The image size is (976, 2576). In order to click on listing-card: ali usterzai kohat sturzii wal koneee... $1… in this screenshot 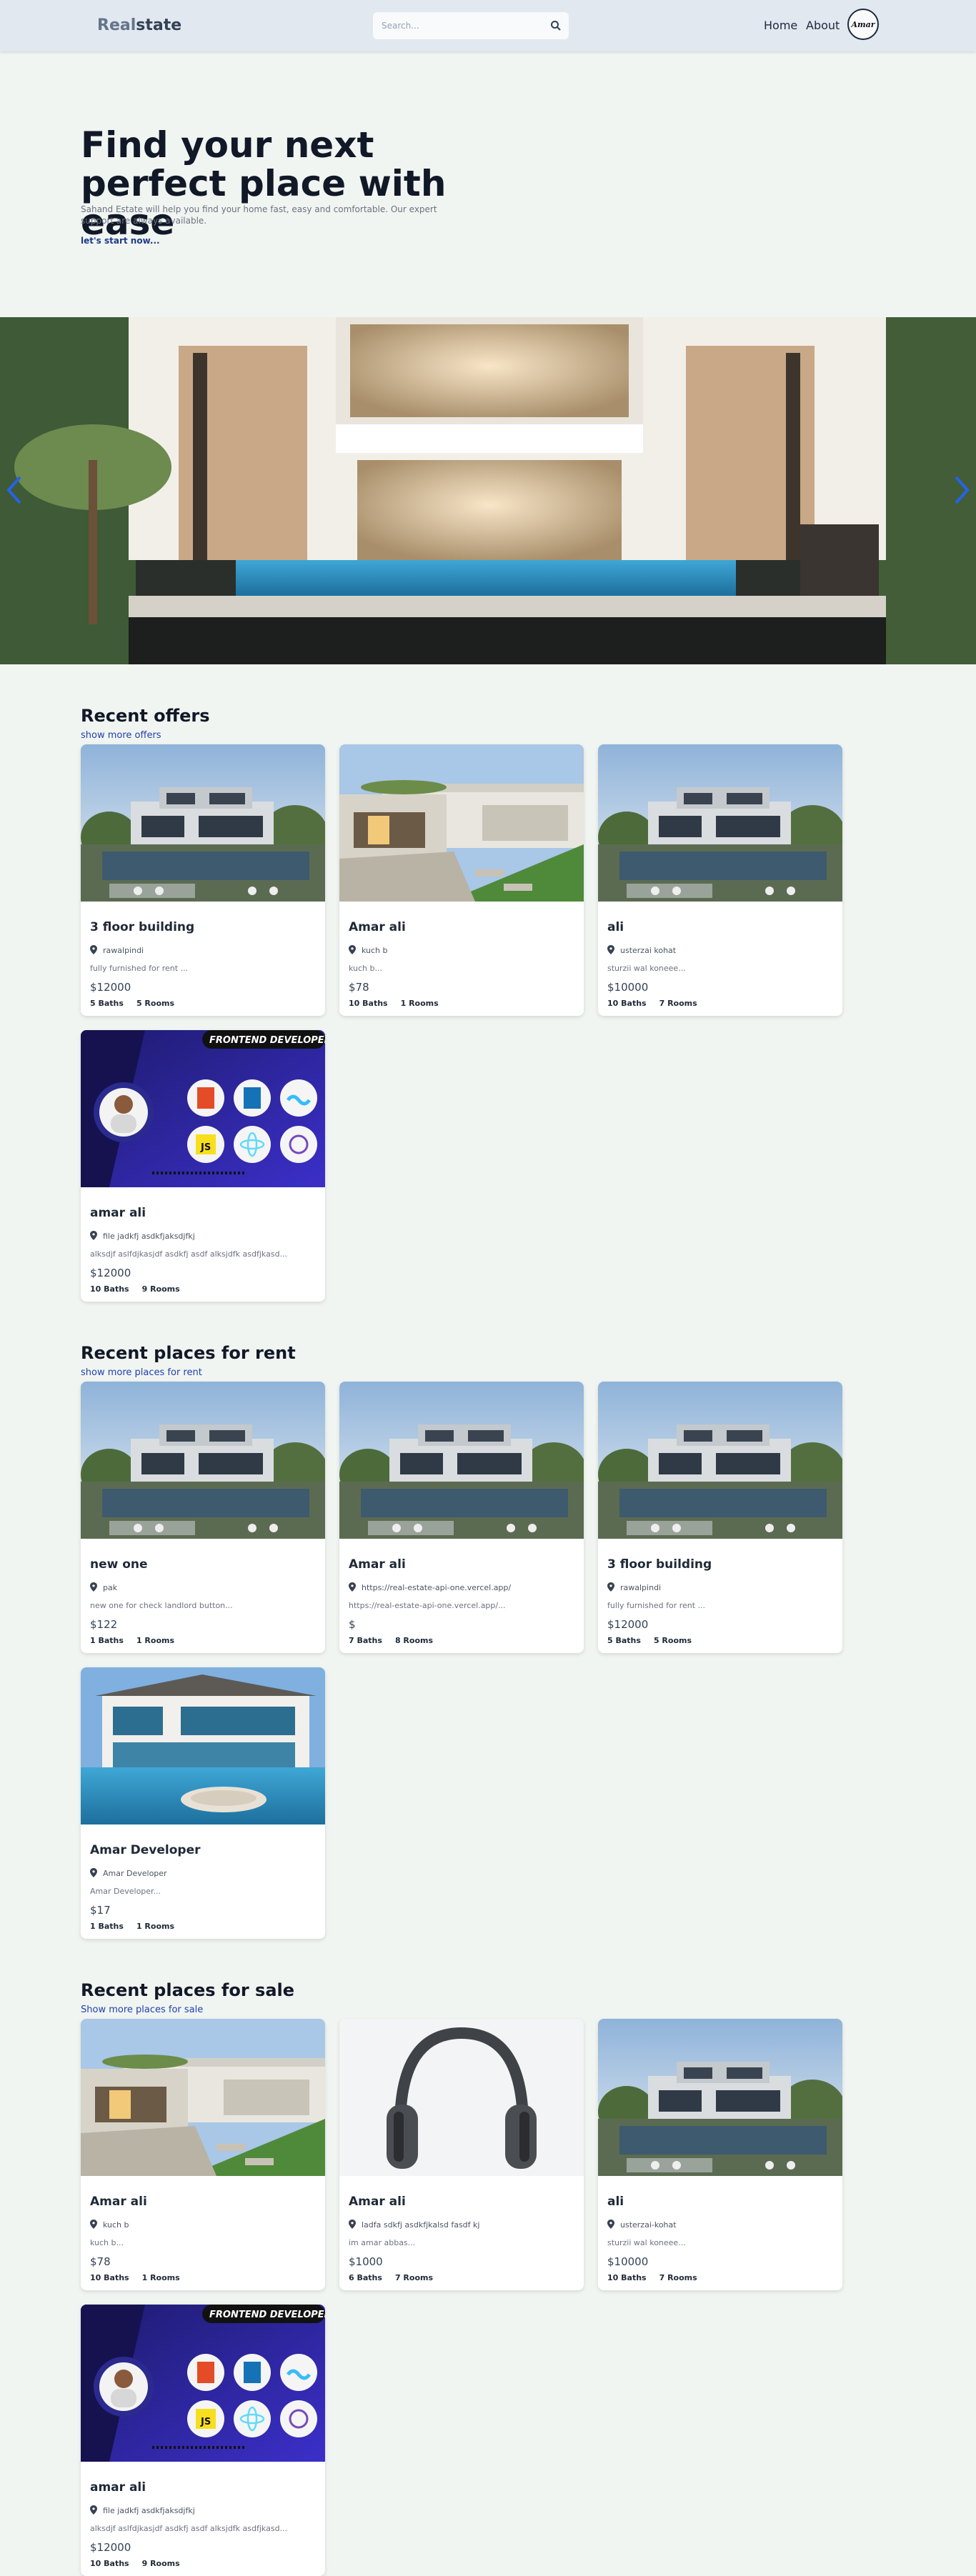, I will do `click(720, 880)`.